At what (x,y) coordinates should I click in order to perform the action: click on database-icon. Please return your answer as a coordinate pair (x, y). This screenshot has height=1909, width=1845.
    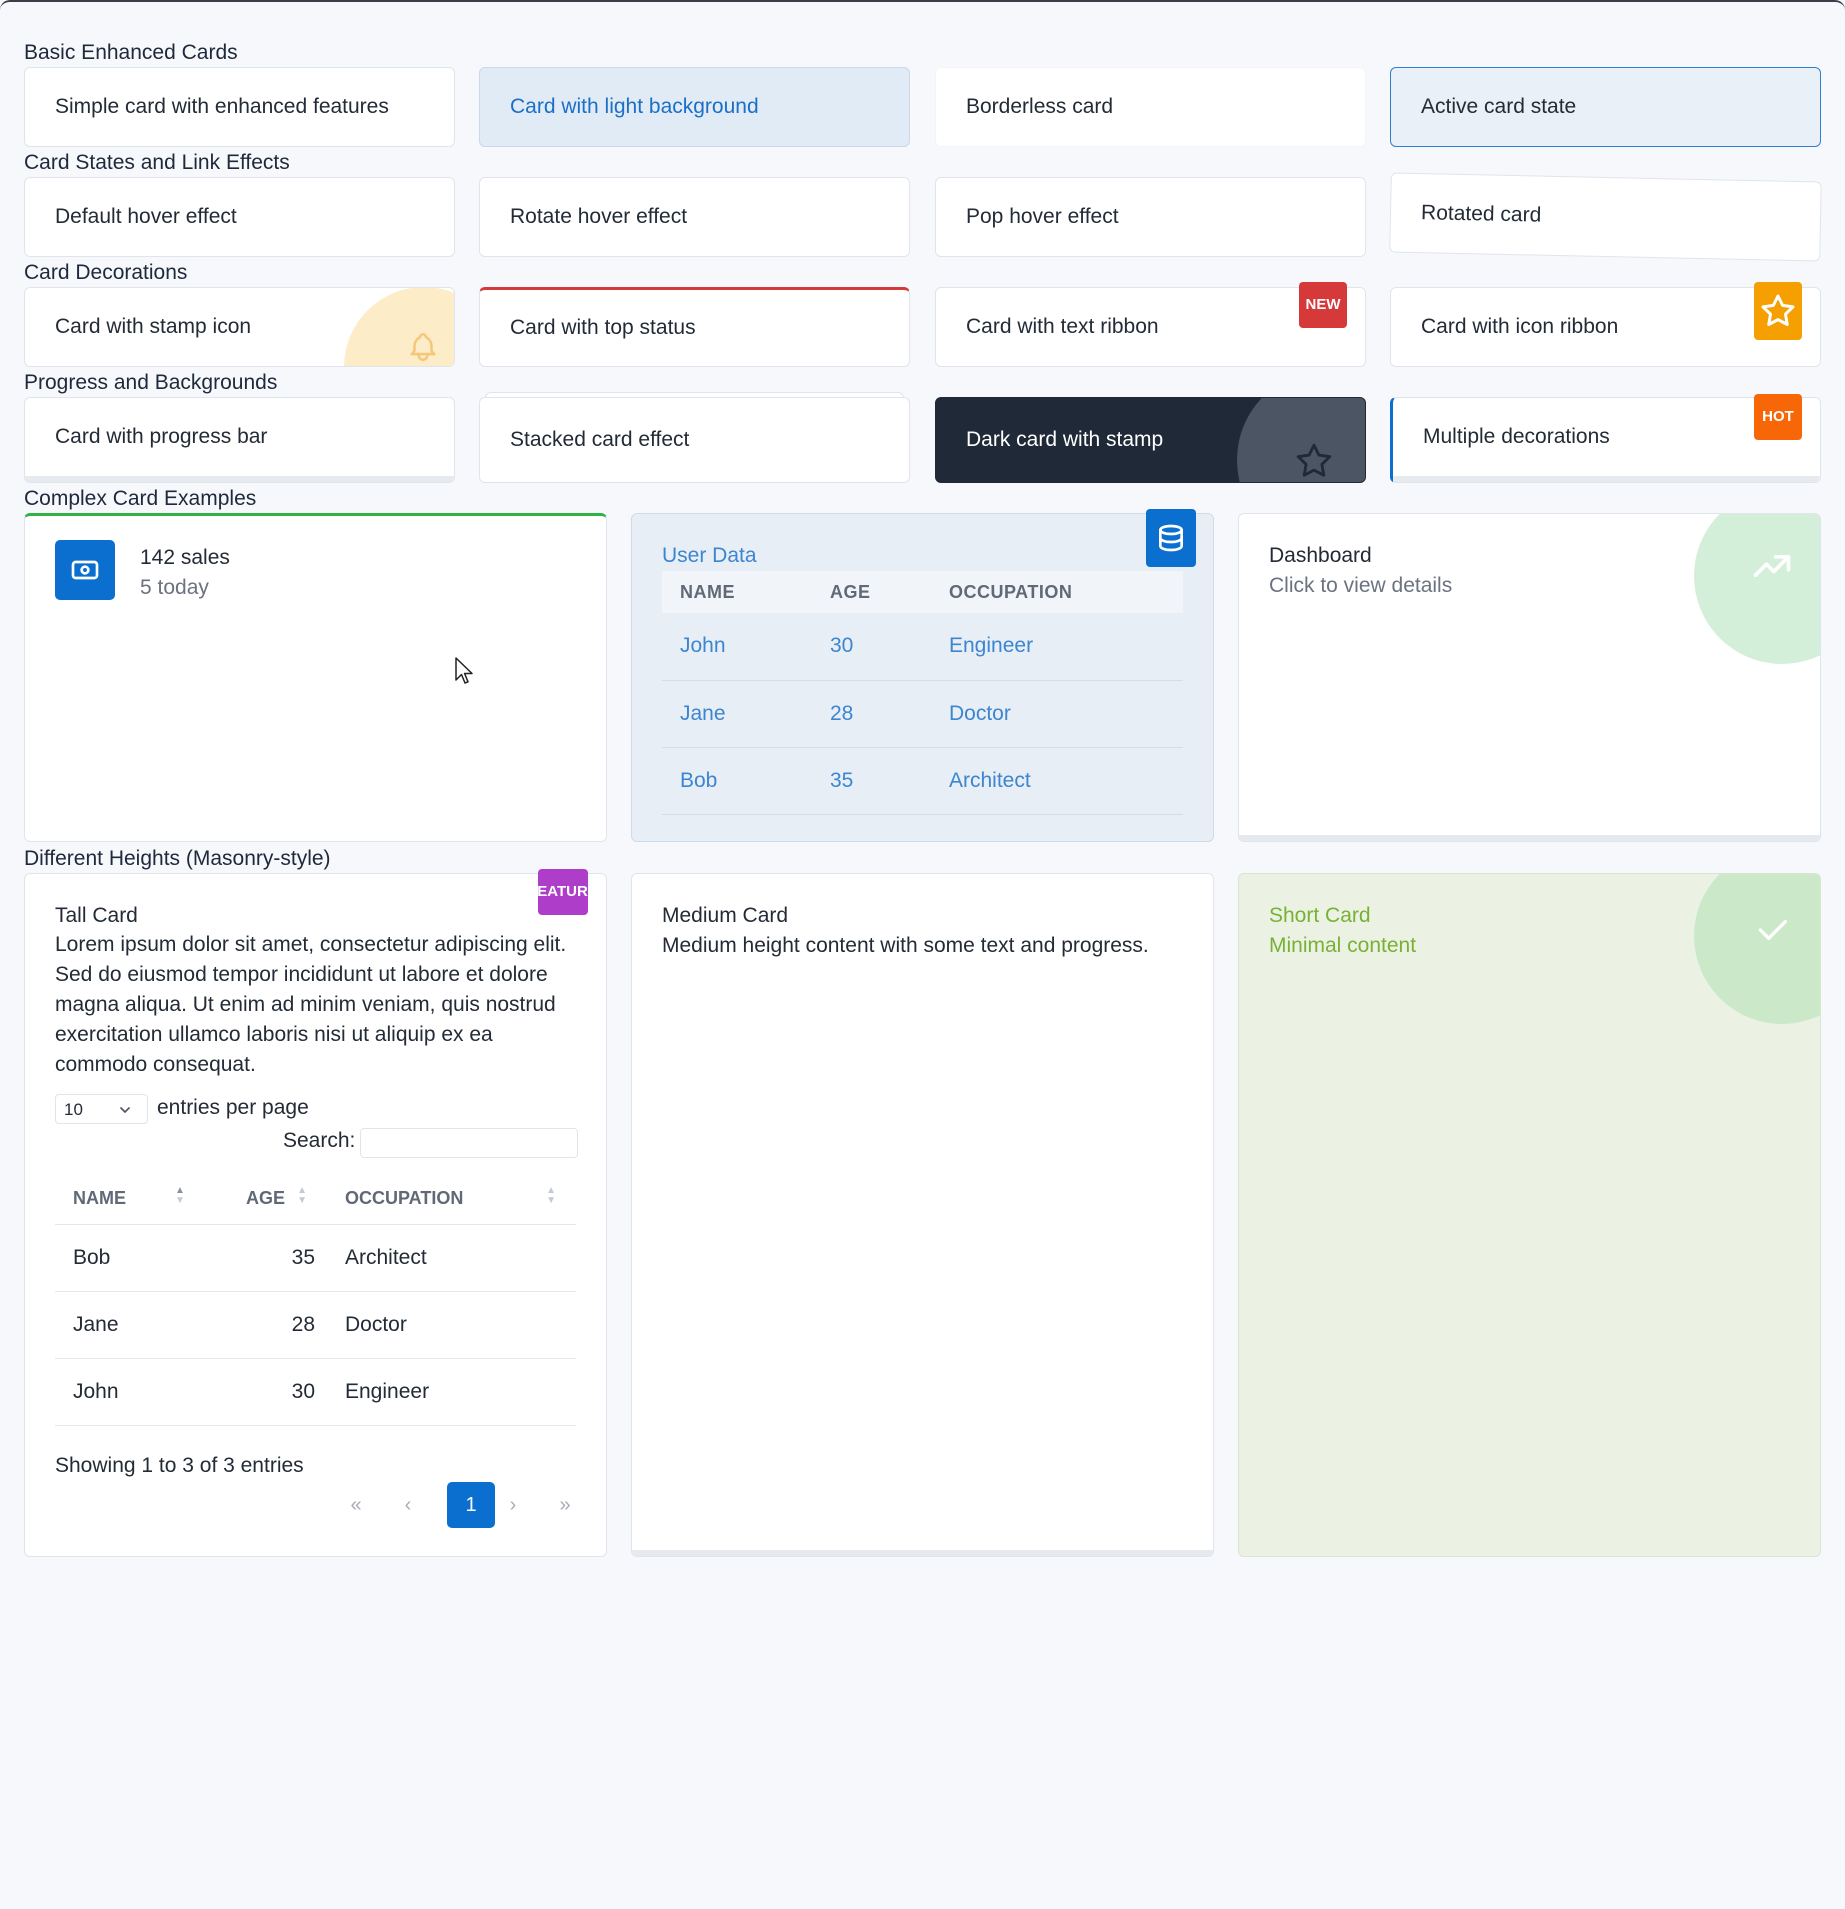
    Looking at the image, I should click on (1171, 538).